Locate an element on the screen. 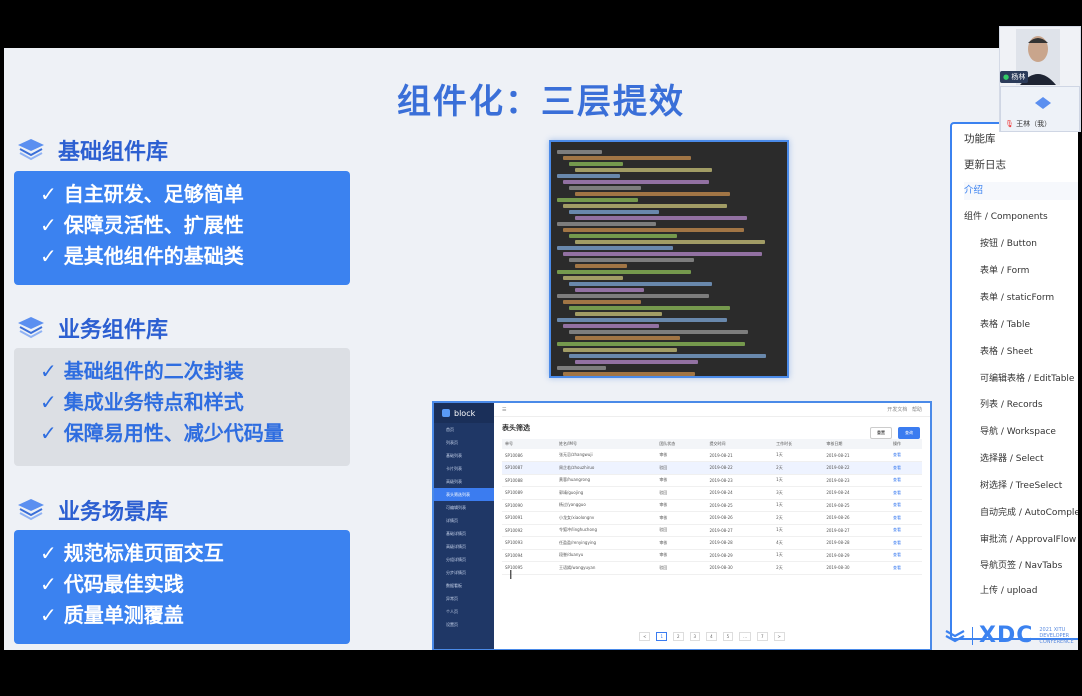 Image resolution: width=1082 pixels, height=696 pixels. app-nav-item: 详情页 is located at coordinates (464, 520).